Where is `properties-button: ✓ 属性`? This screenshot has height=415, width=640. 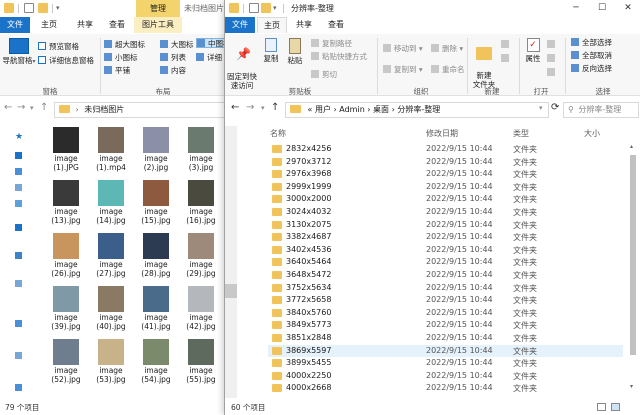
properties-button: ✓ 属性 is located at coordinates (533, 50).